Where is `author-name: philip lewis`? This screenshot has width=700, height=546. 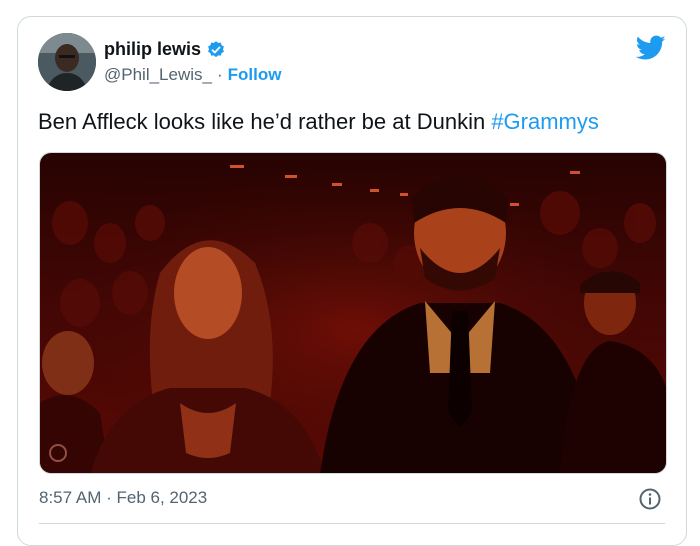 author-name: philip lewis is located at coordinates (152, 49).